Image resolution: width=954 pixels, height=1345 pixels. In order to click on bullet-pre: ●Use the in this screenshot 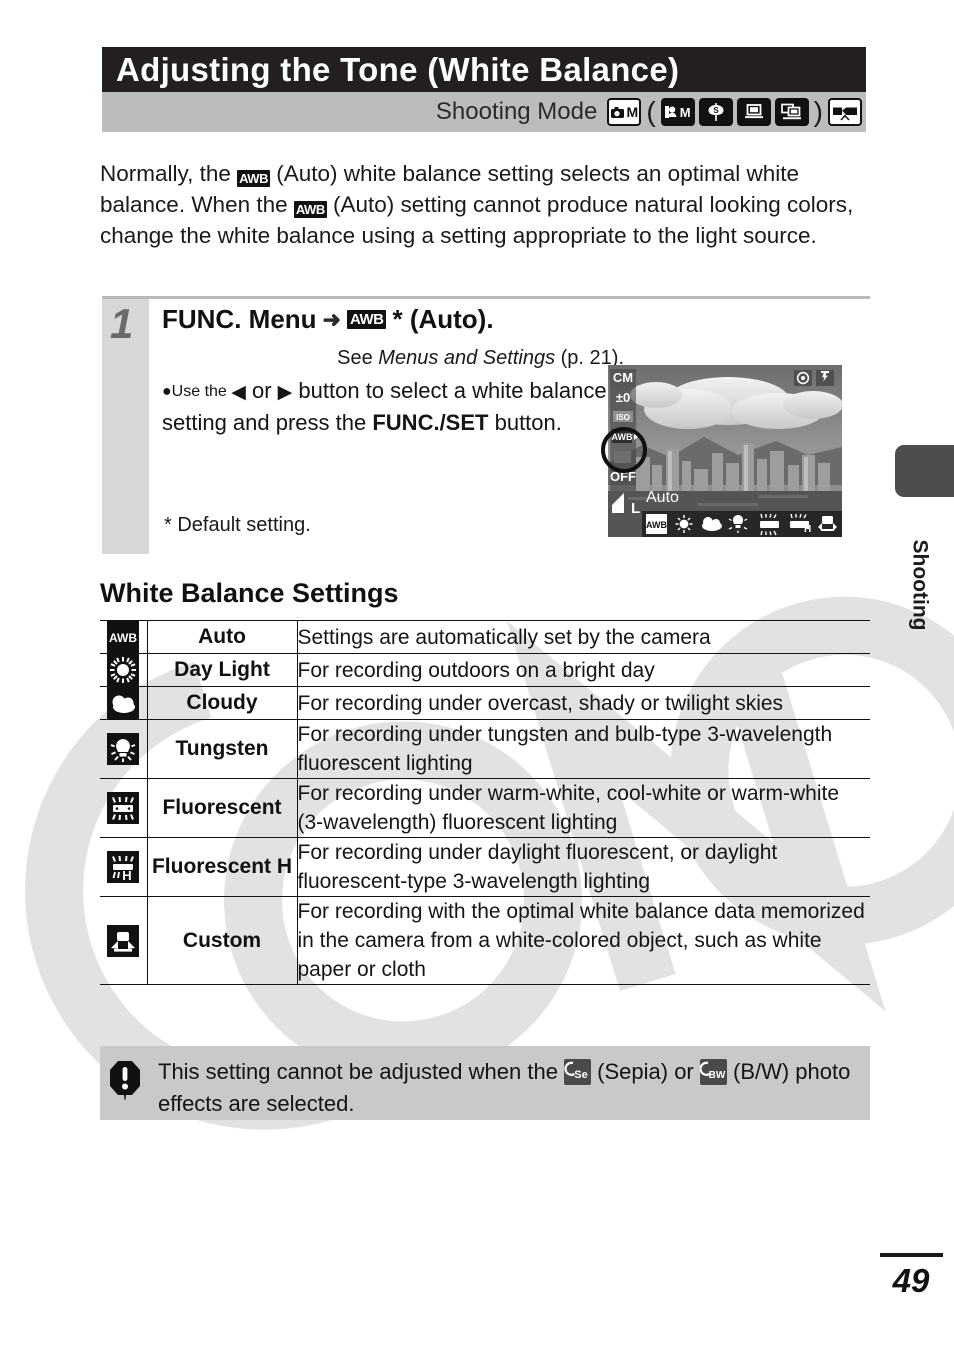, I will do `click(197, 391)`.